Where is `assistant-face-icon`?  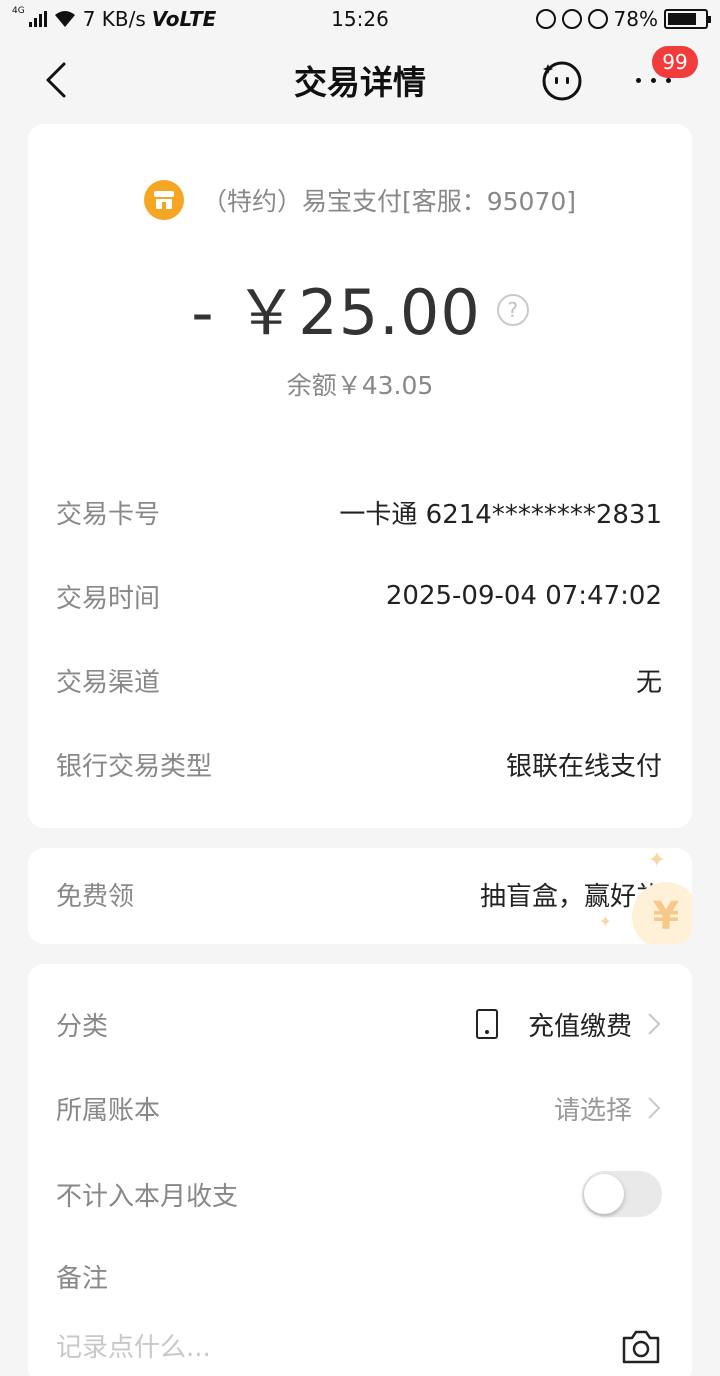 assistant-face-icon is located at coordinates (562, 80).